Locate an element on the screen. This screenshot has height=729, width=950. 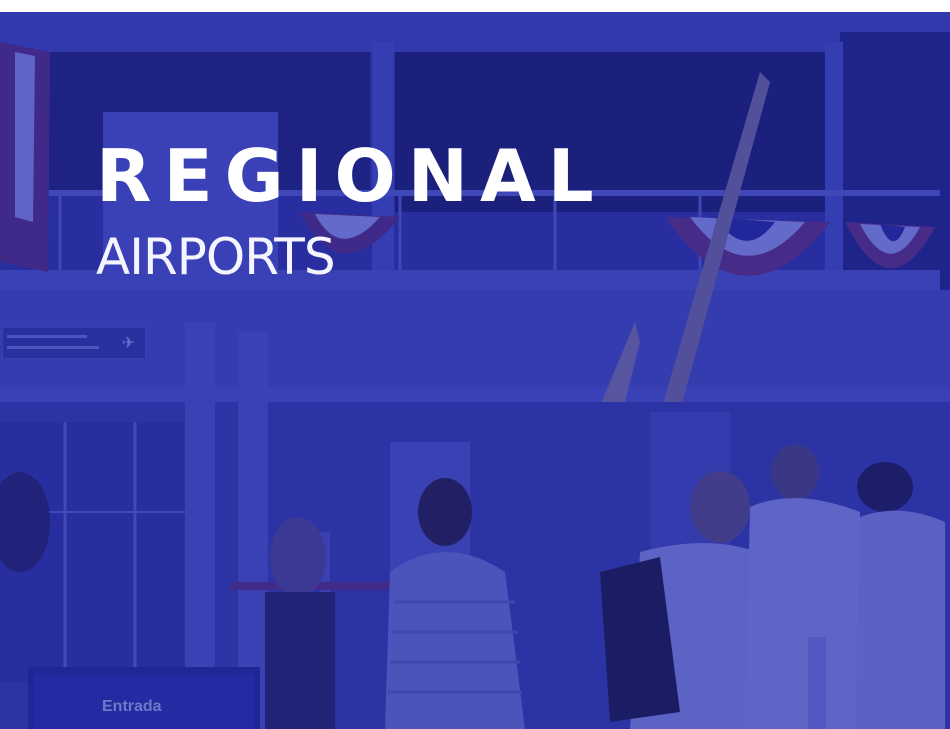
entrada-sign-text: Entrada is located at coordinates (132, 706).